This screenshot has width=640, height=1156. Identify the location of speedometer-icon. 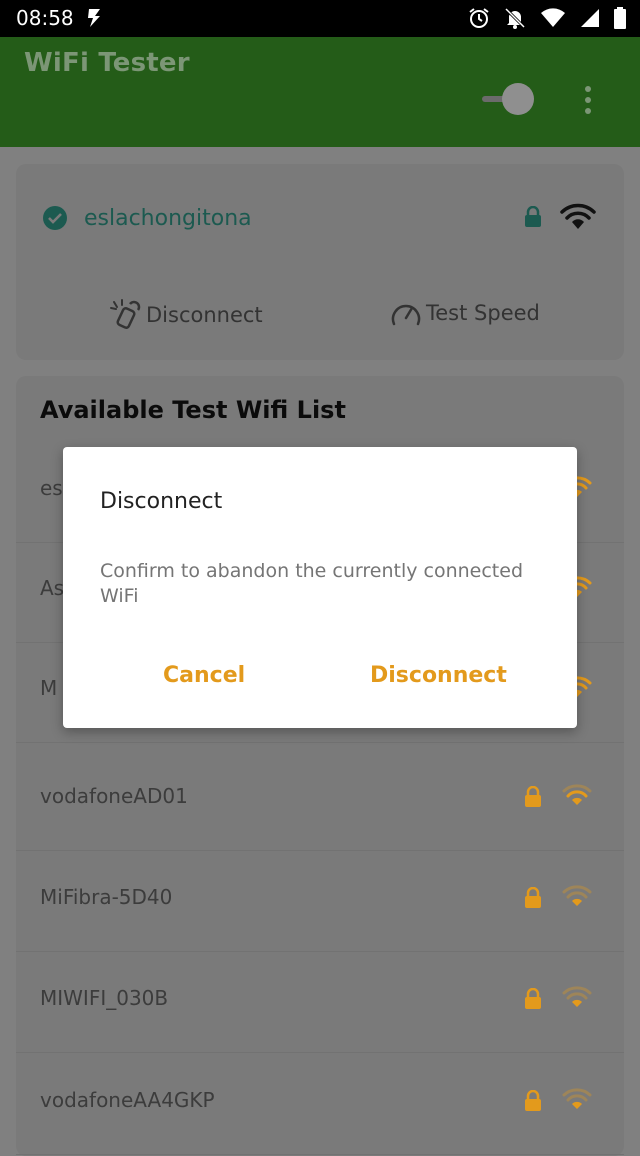
(406, 315).